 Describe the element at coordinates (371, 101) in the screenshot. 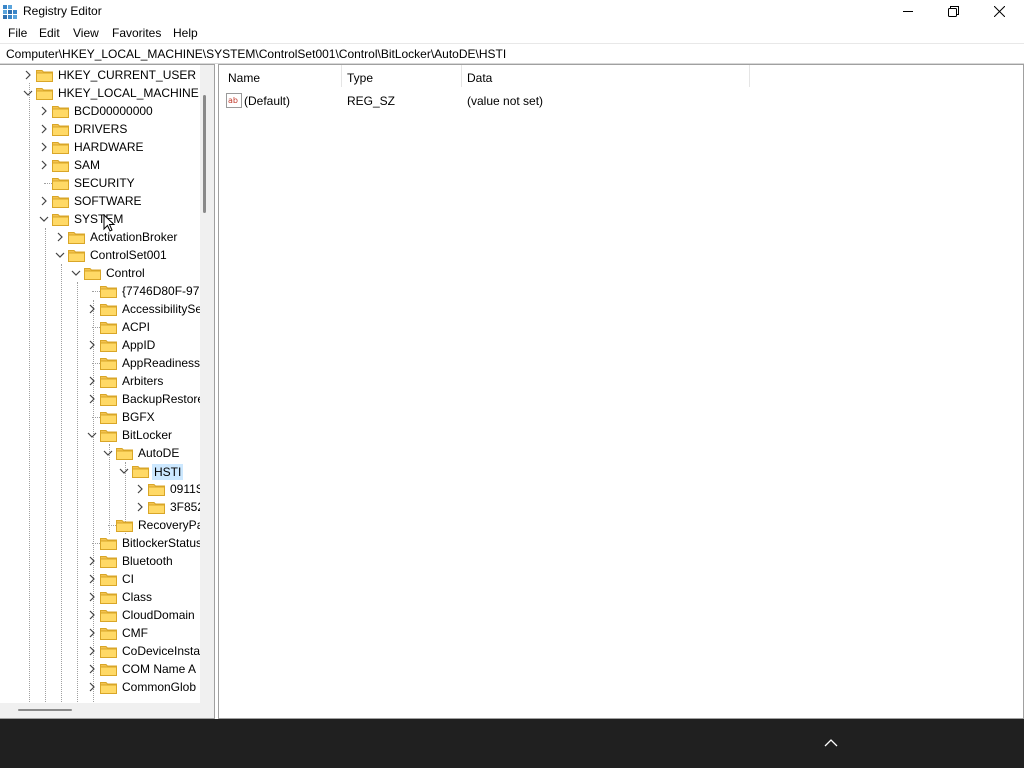

I see `value-type: REG_SZ` at that location.